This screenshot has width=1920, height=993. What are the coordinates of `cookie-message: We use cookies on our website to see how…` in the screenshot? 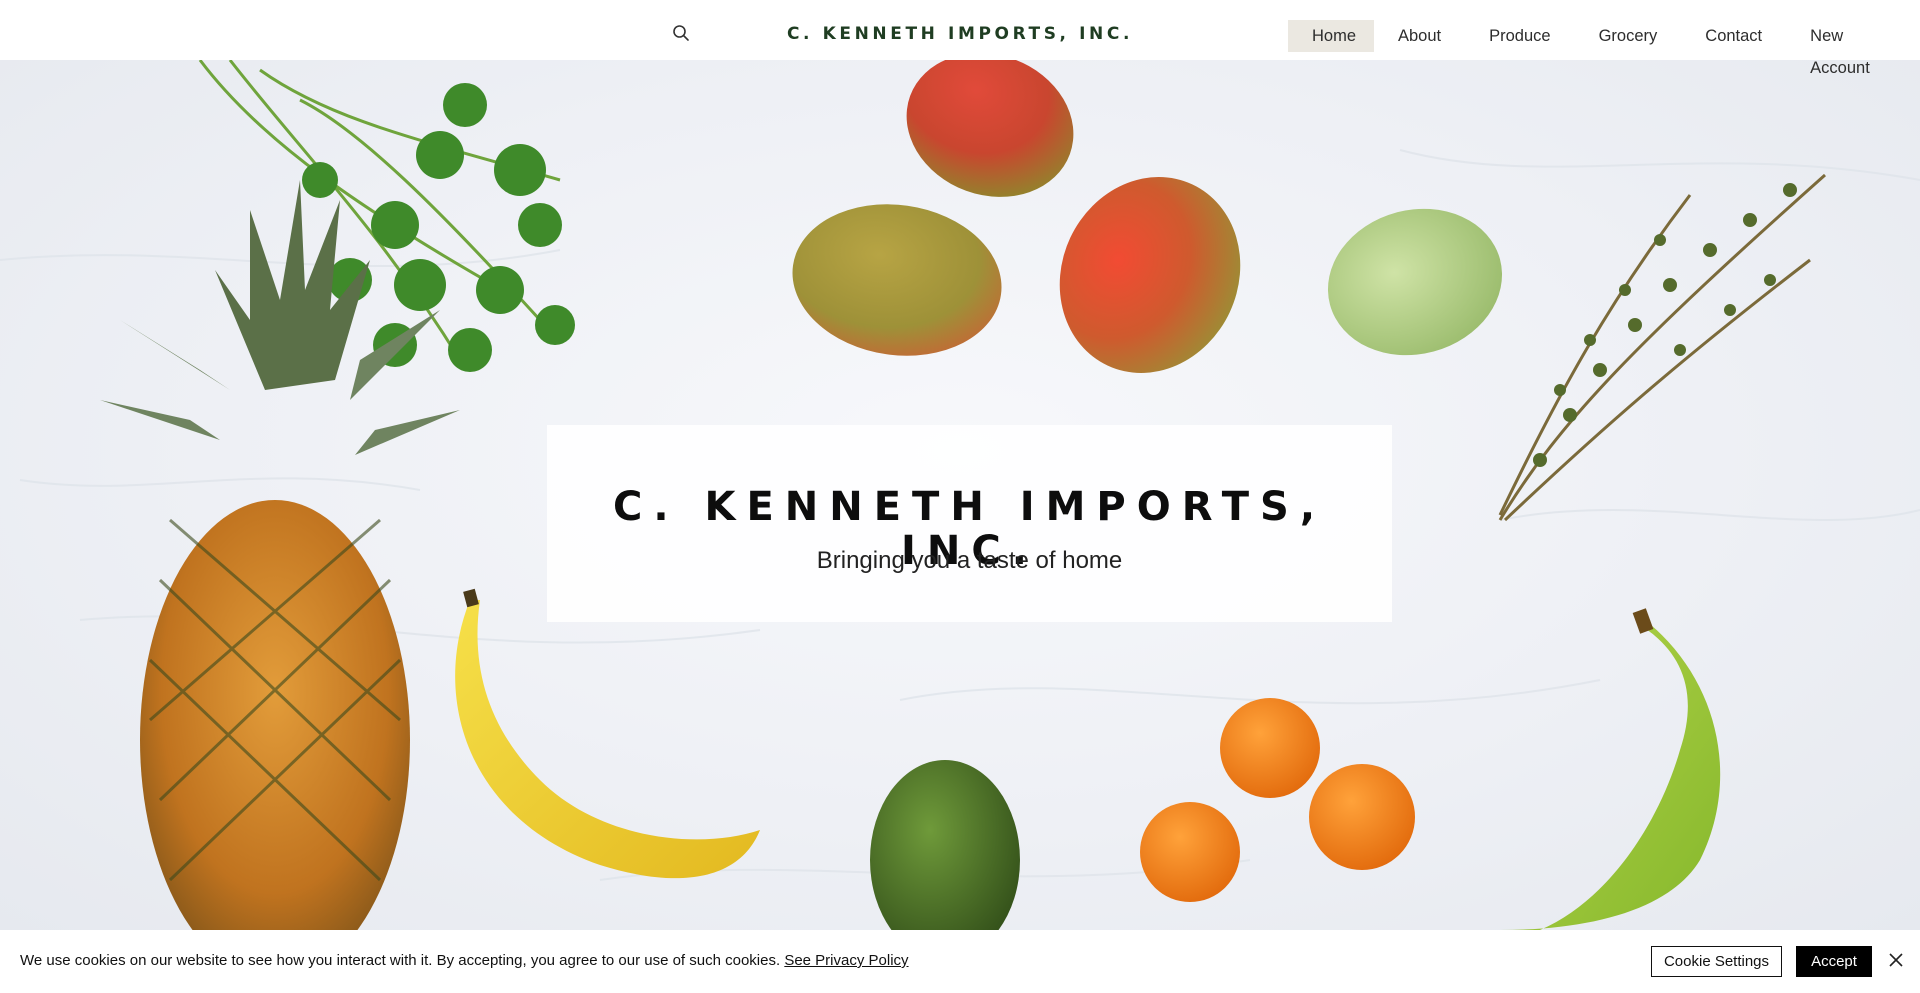 It's located at (400, 960).